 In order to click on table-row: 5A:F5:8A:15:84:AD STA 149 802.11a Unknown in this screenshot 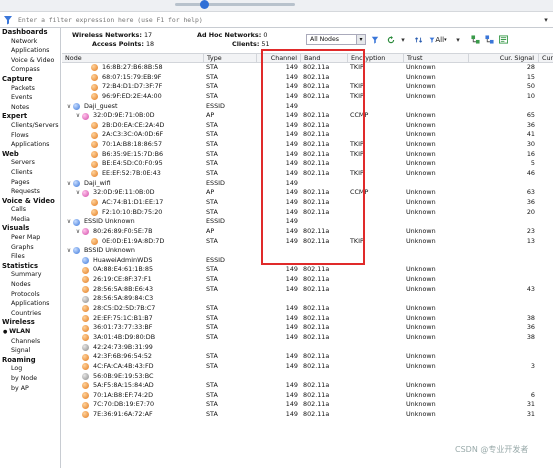, I will do `click(307, 386)`.